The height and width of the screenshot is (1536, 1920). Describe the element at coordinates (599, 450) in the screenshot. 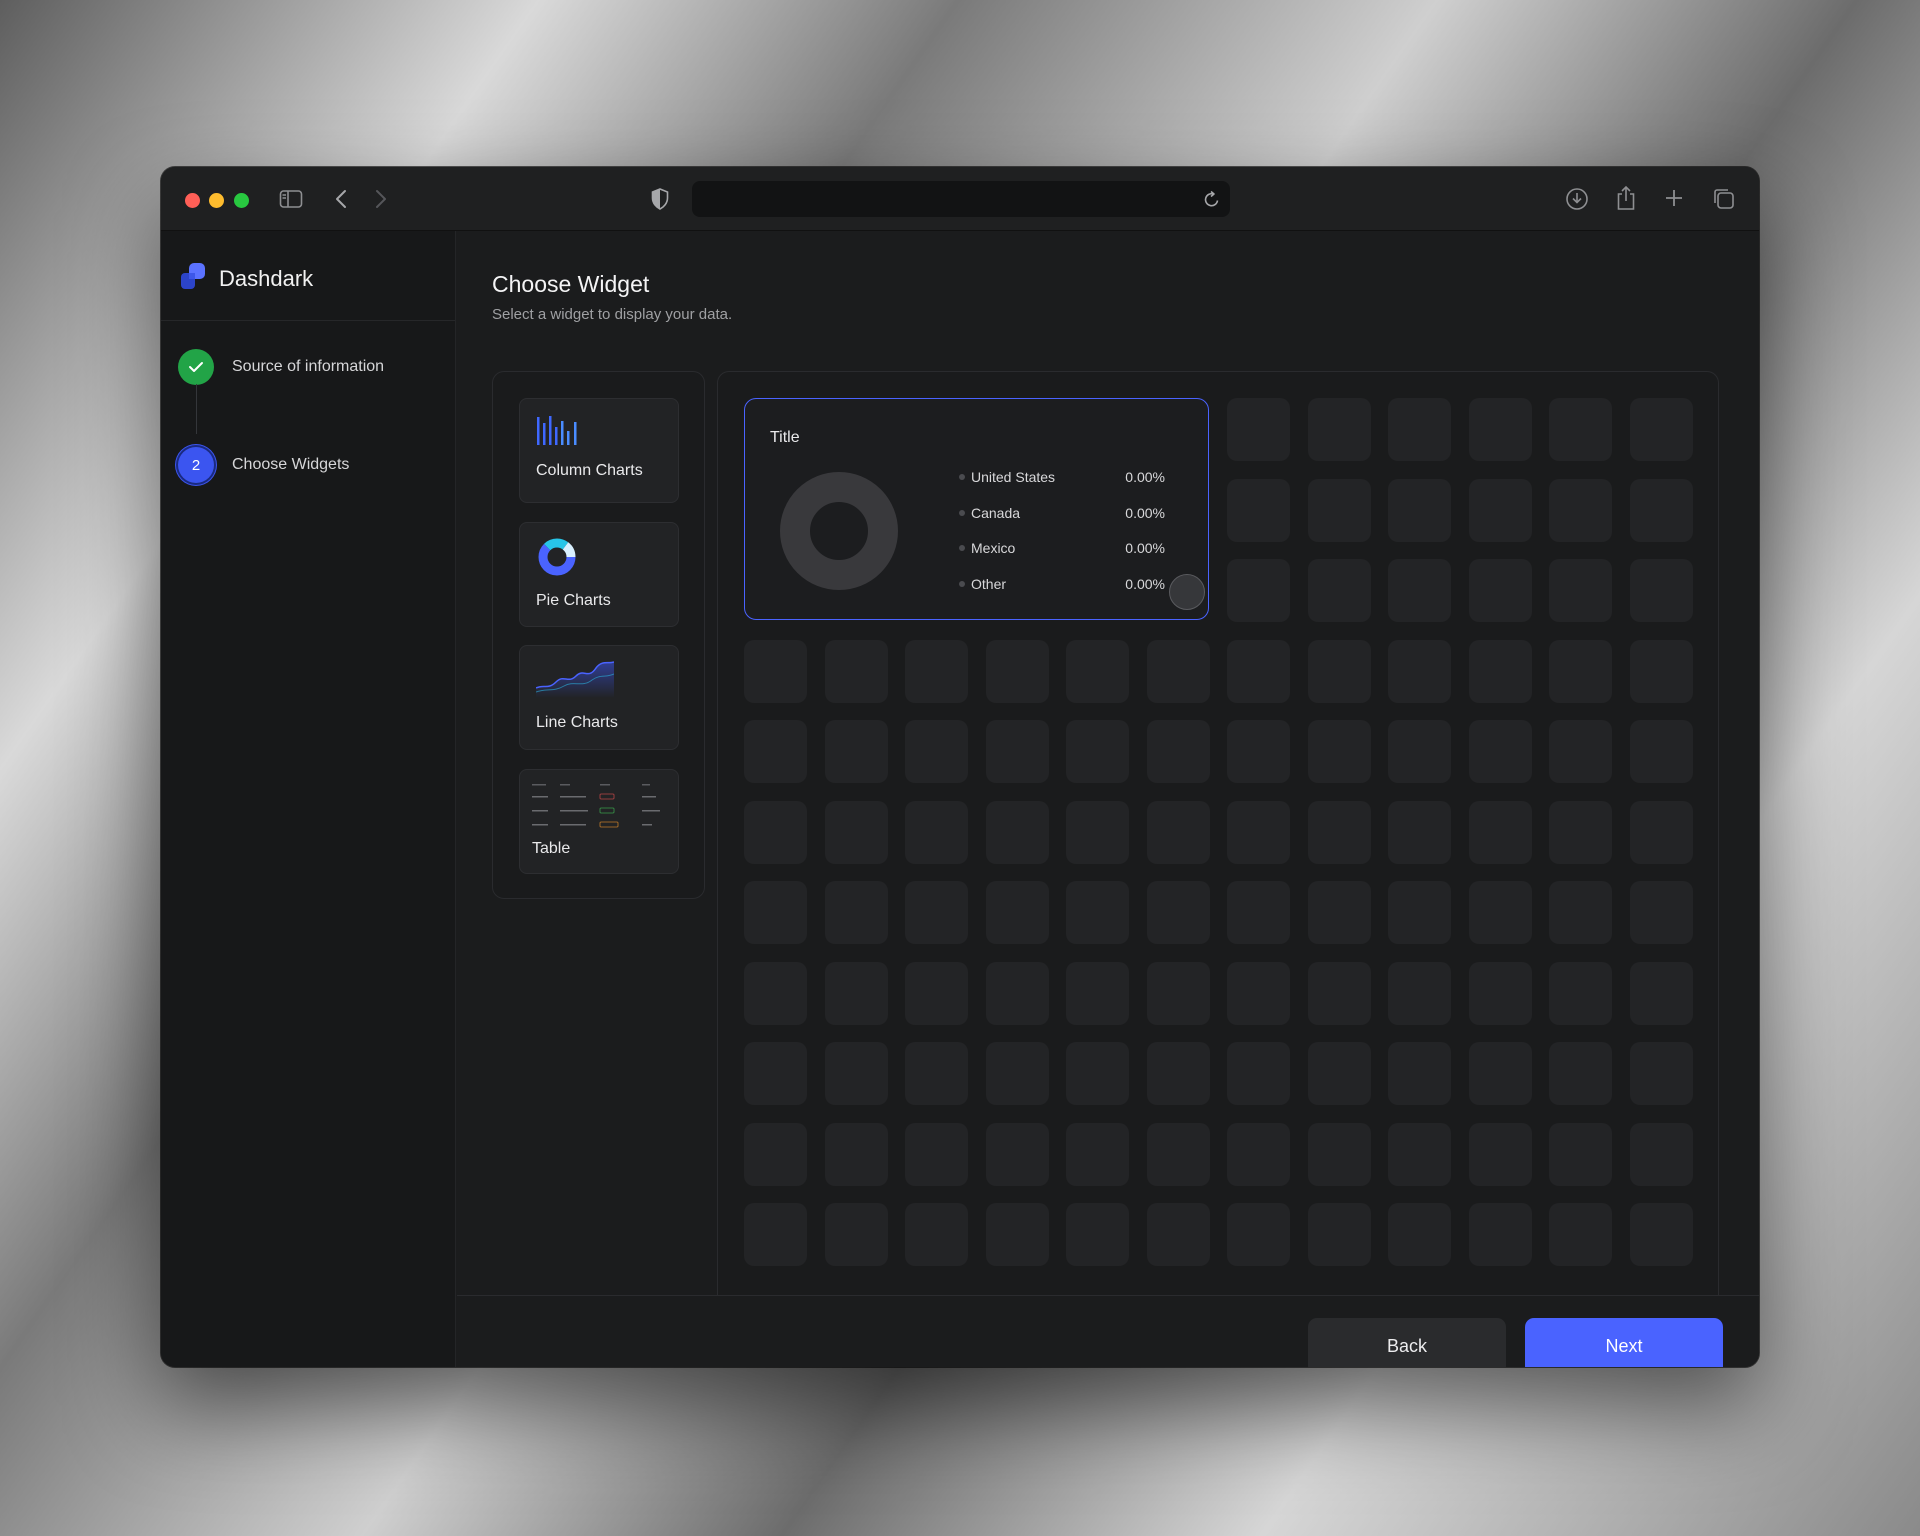

I see `widget-option-column-charts: Column Charts` at that location.